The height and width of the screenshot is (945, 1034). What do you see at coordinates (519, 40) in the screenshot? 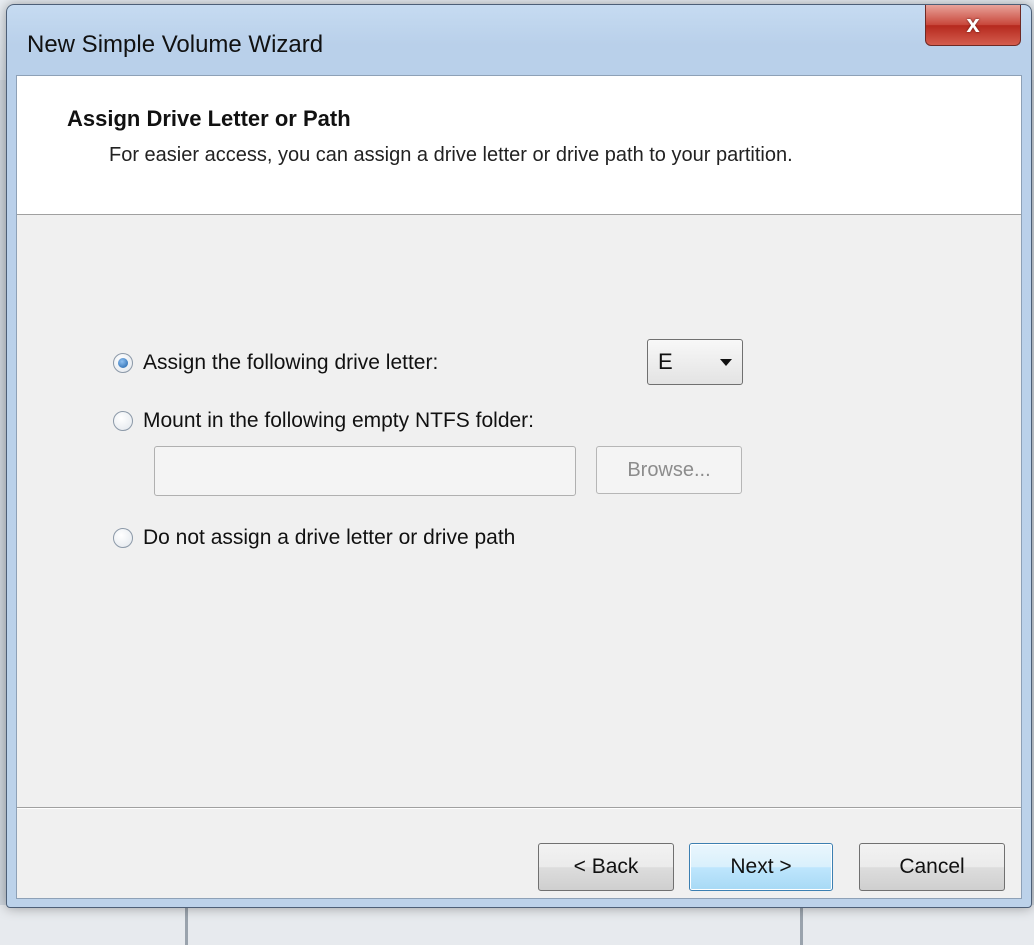
I see `title-bar: New Simple Volume Wizard x` at bounding box center [519, 40].